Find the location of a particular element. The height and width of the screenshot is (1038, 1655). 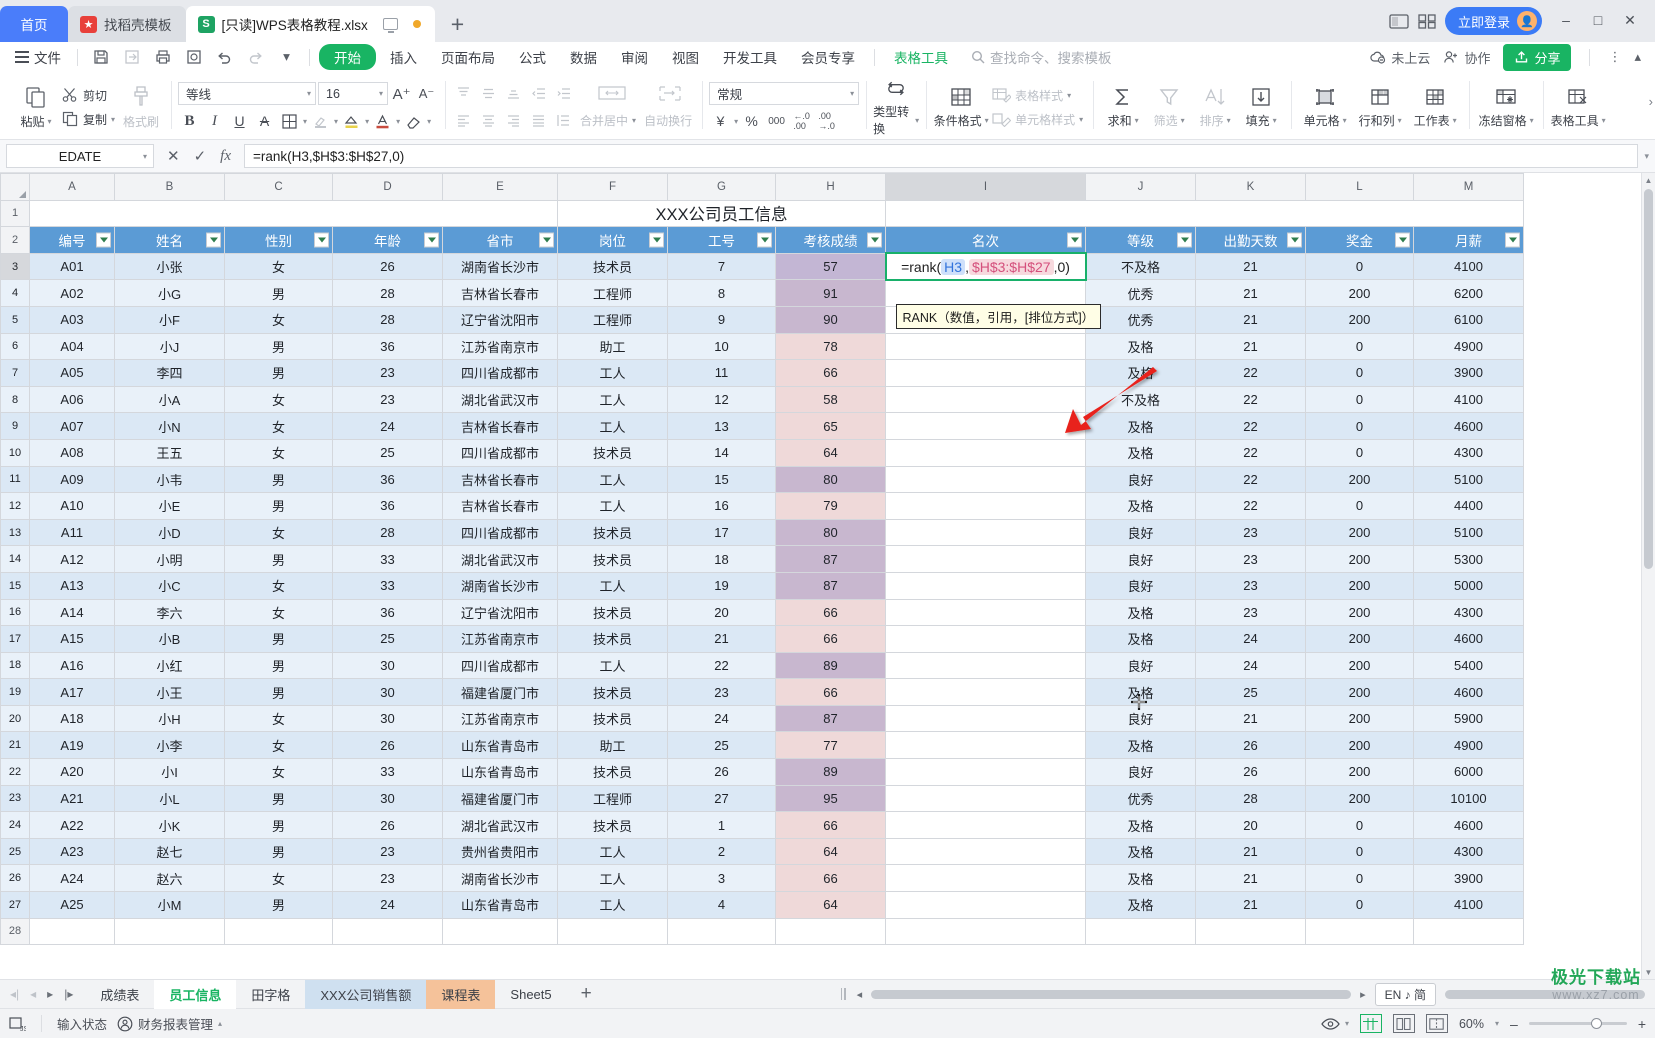

table-cell: 18 is located at coordinates (721, 559).